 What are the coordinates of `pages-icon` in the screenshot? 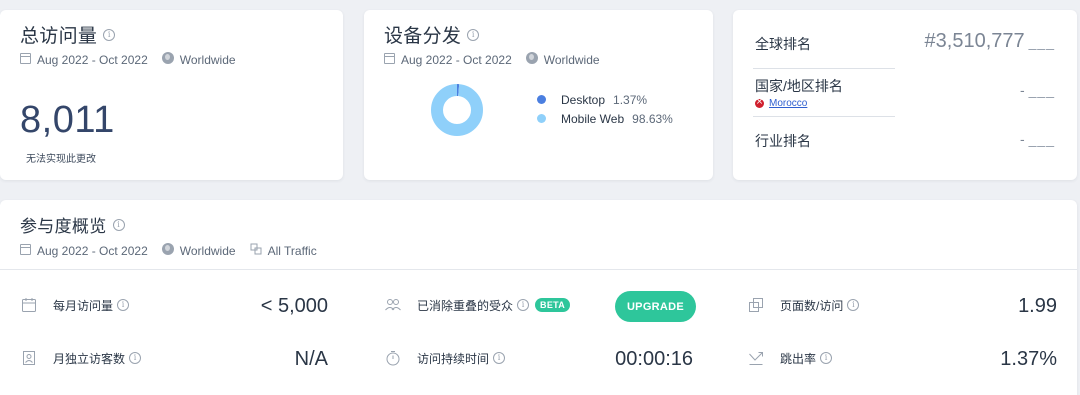 It's located at (756, 305).